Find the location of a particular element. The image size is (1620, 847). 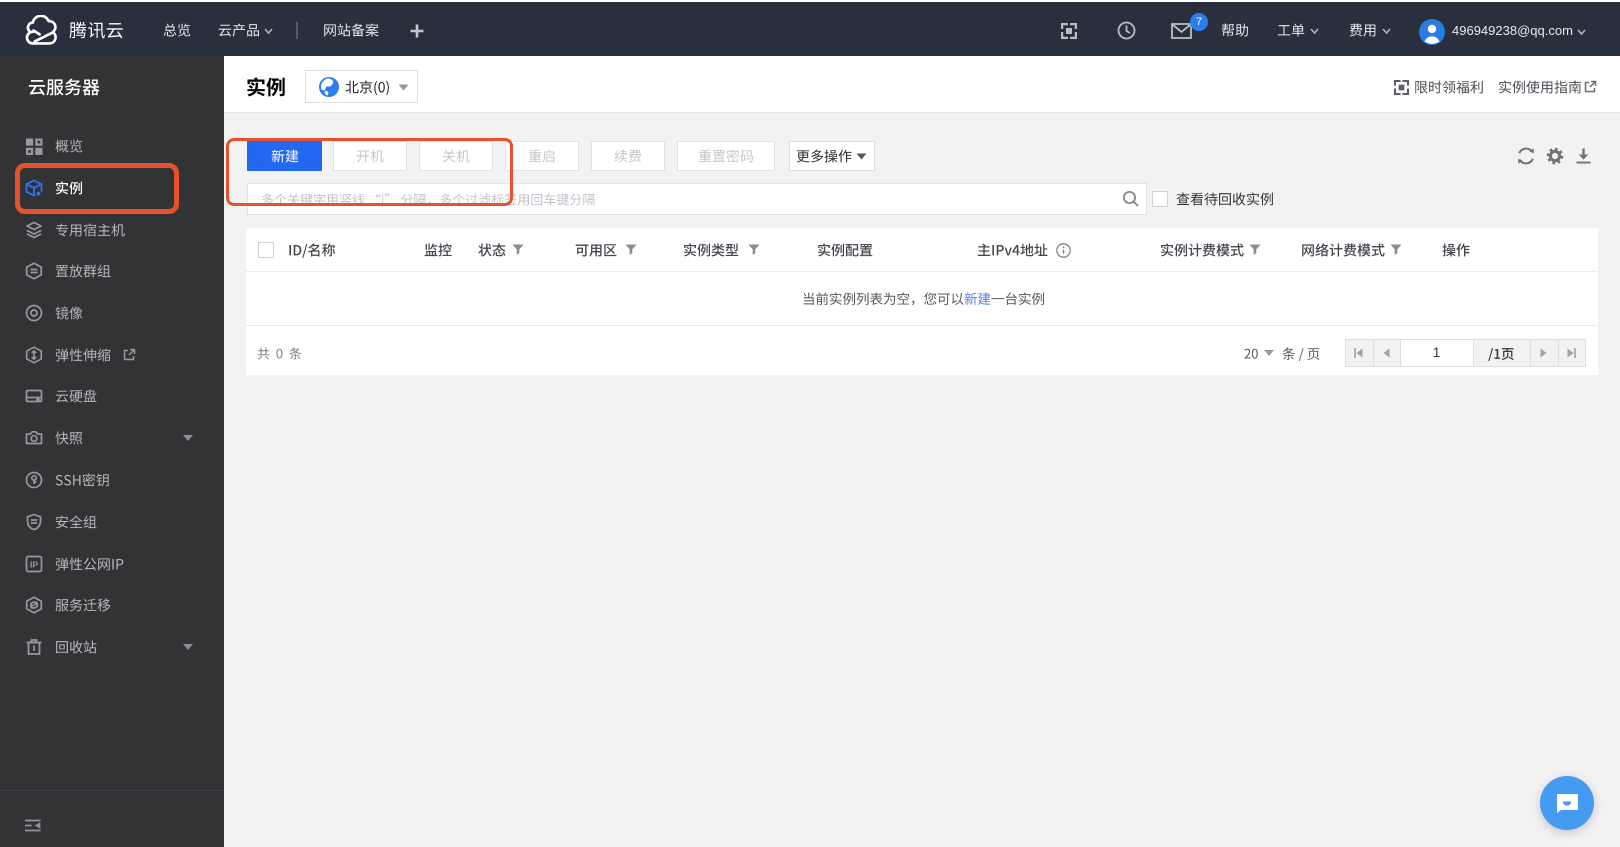

svg-text: IP is located at coordinates (34, 564).